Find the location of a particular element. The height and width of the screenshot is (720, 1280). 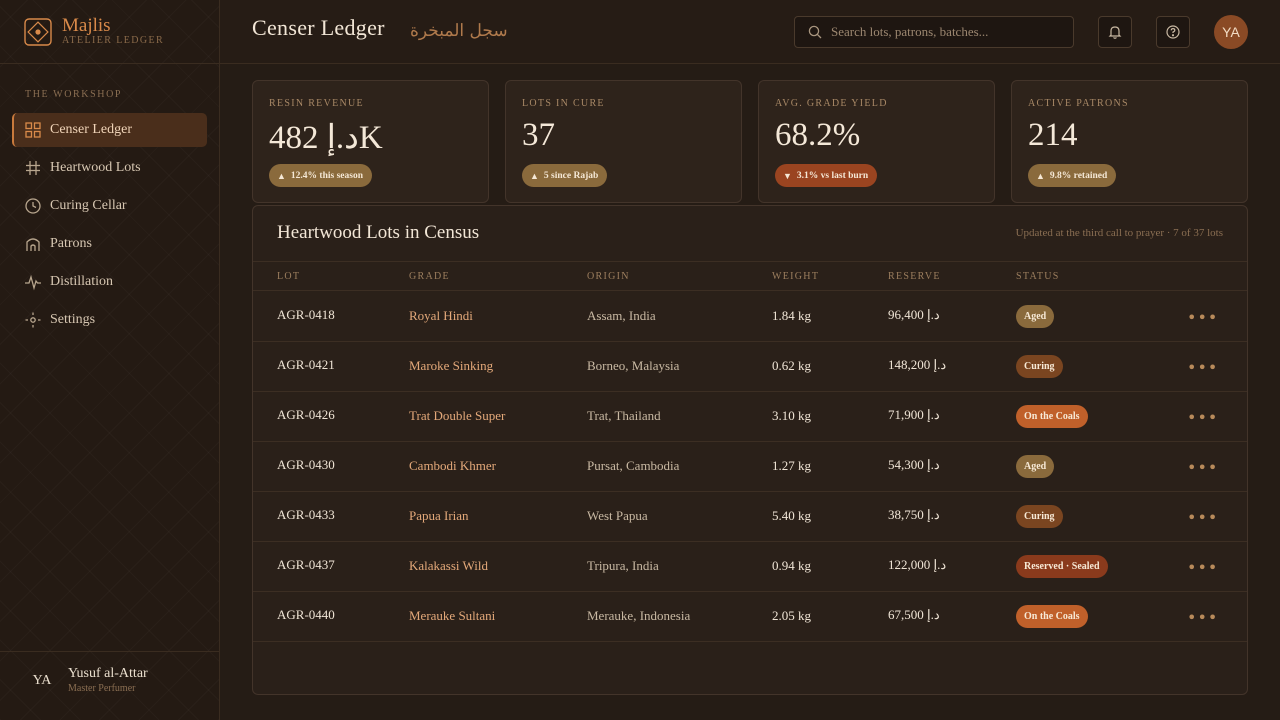

lot-cell: AGR-0433 is located at coordinates (306, 514).